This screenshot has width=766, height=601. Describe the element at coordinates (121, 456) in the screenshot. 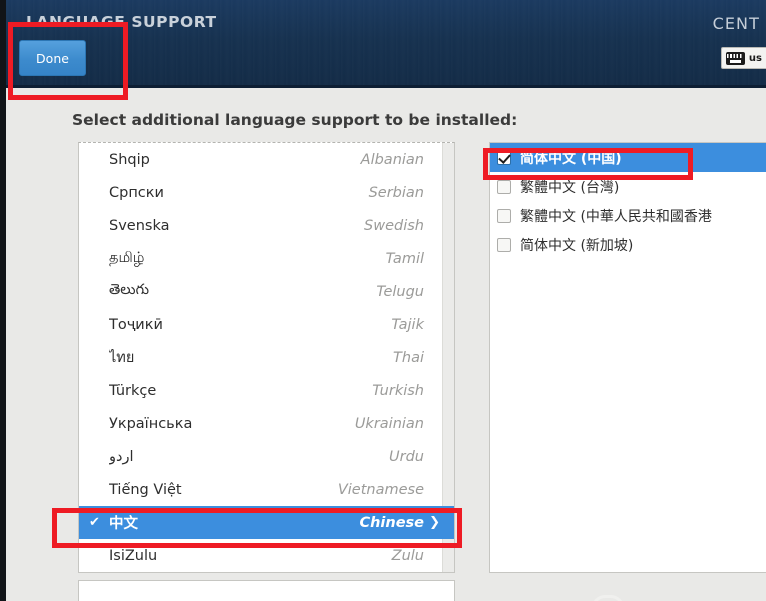

I see `language-native-name: اردو` at that location.